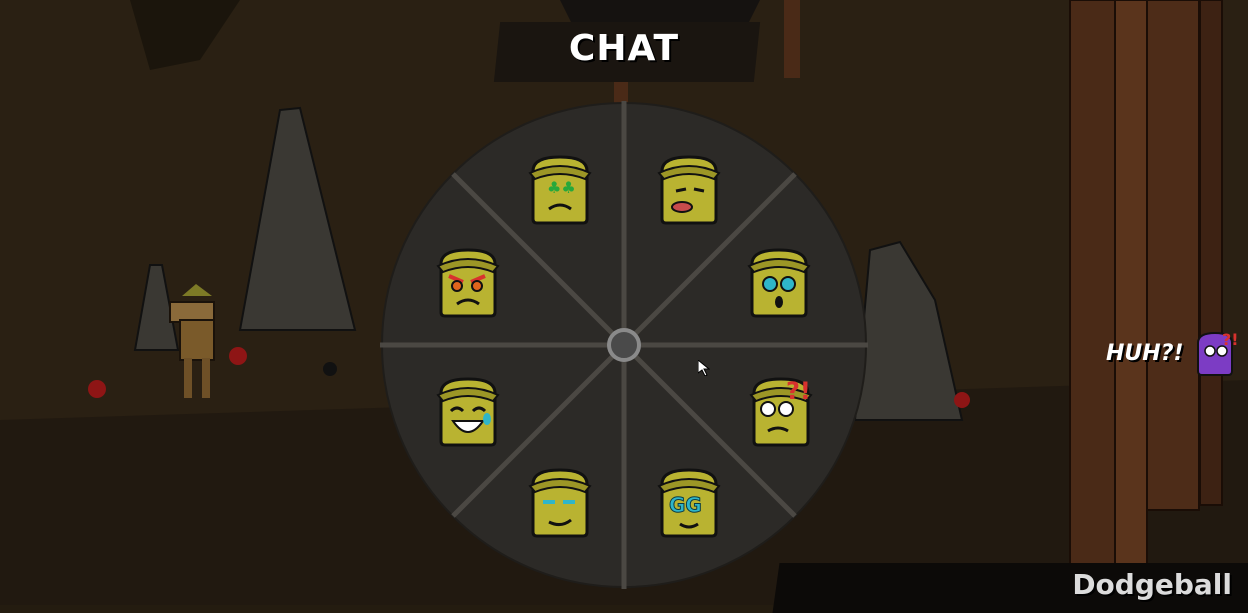 The image size is (1248, 613). I want to click on emote-tongue-out, so click(689, 190).